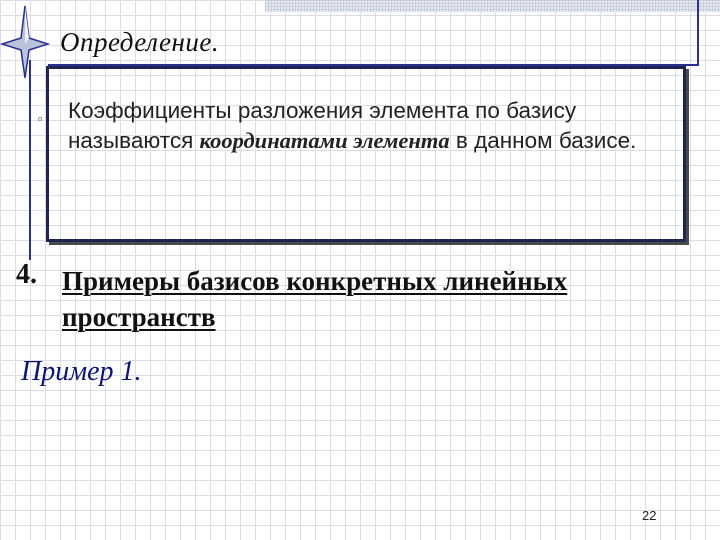 Image resolution: width=720 pixels, height=540 pixels. What do you see at coordinates (140, 42) in the screenshot?
I see `definition-title: Определение.` at bounding box center [140, 42].